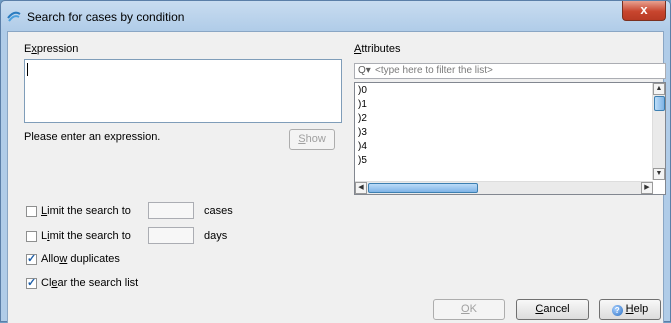  What do you see at coordinates (106, 17) in the screenshot?
I see `window-title: Search for cases by condition` at bounding box center [106, 17].